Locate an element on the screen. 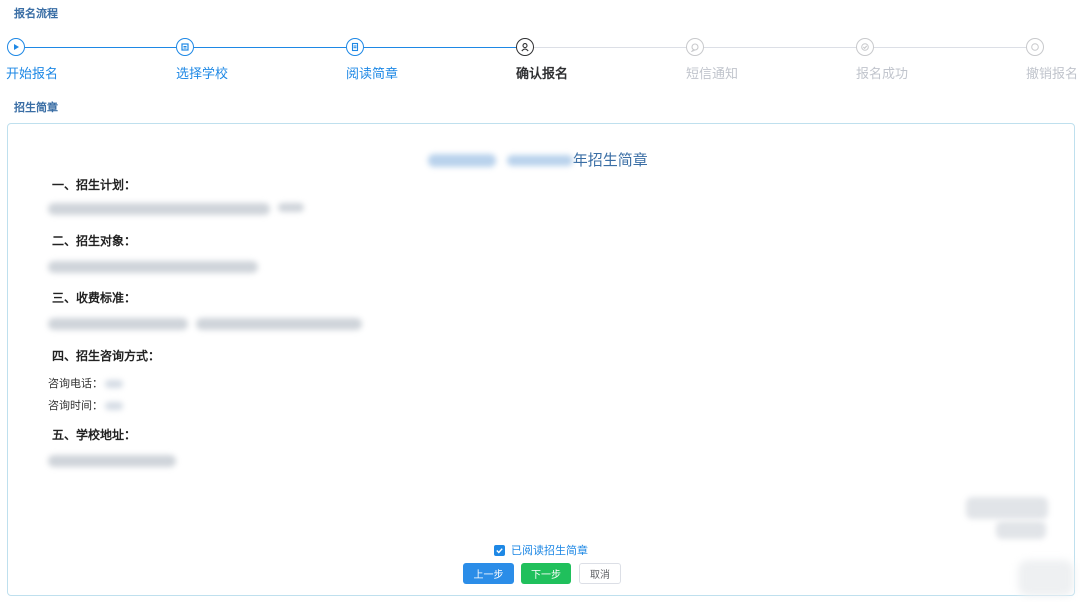  step-label: 阅读简章 is located at coordinates (372, 74).